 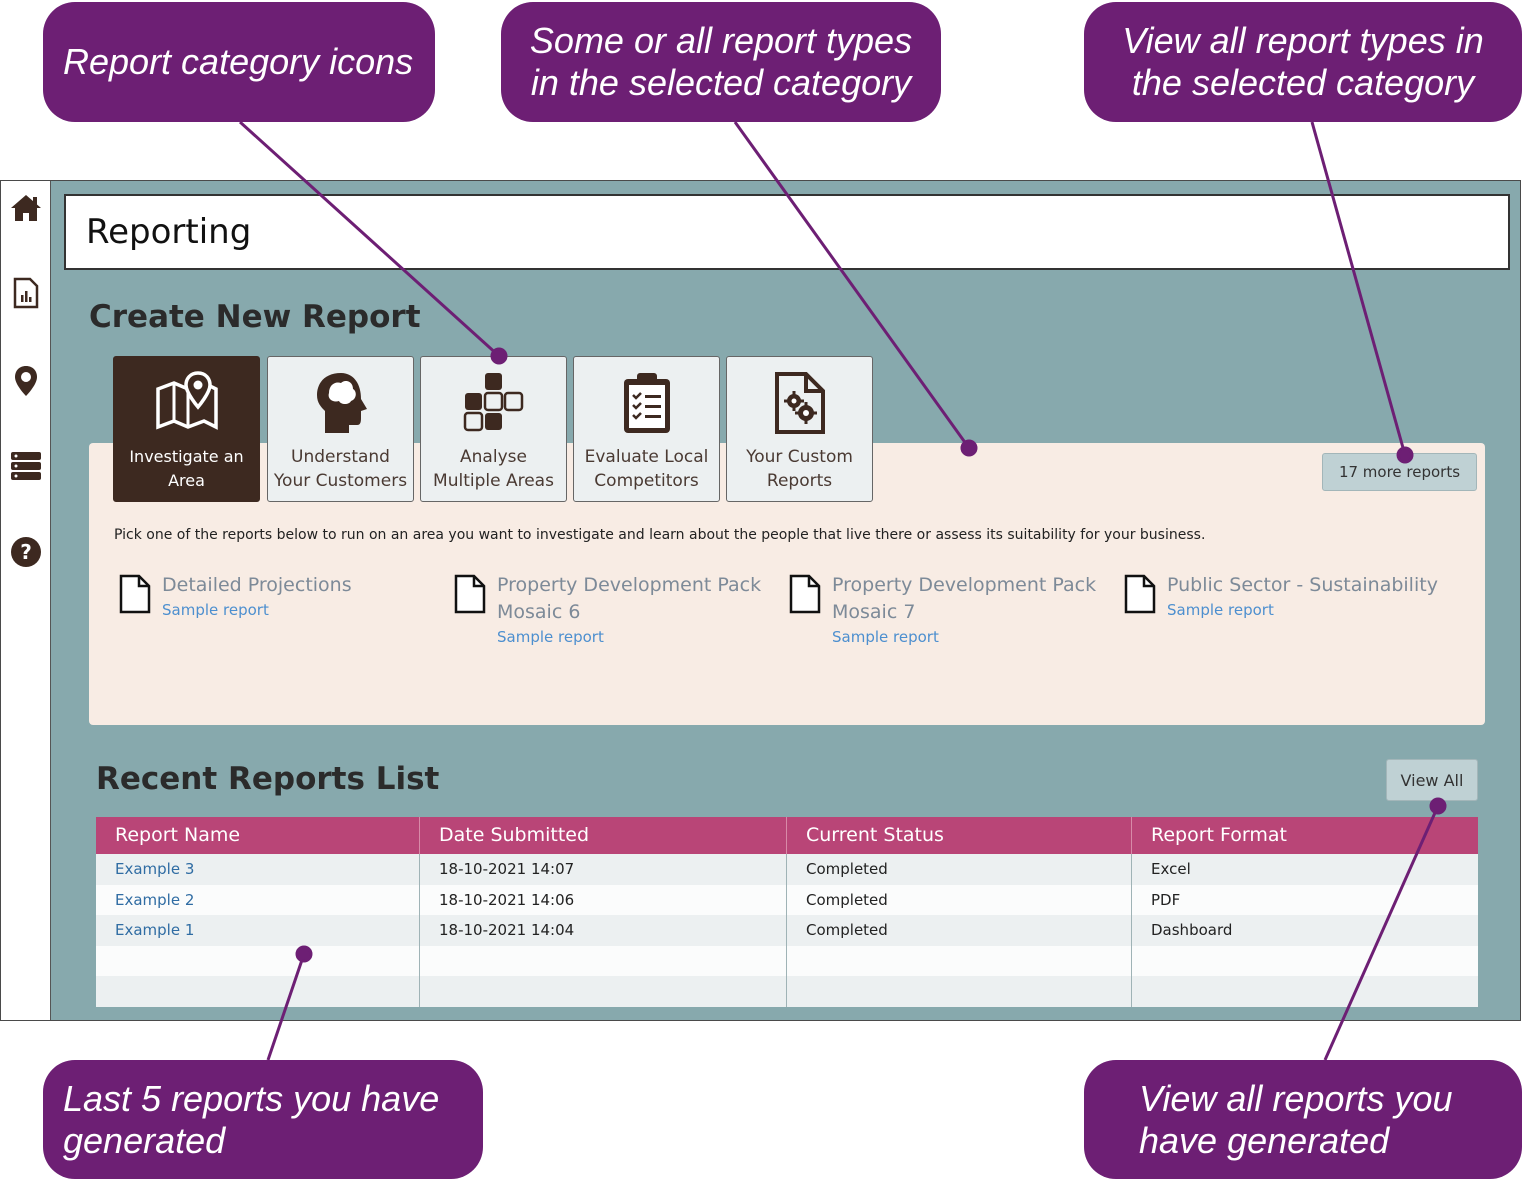 What do you see at coordinates (1171, 869) in the screenshot?
I see `format-cell: Excel` at bounding box center [1171, 869].